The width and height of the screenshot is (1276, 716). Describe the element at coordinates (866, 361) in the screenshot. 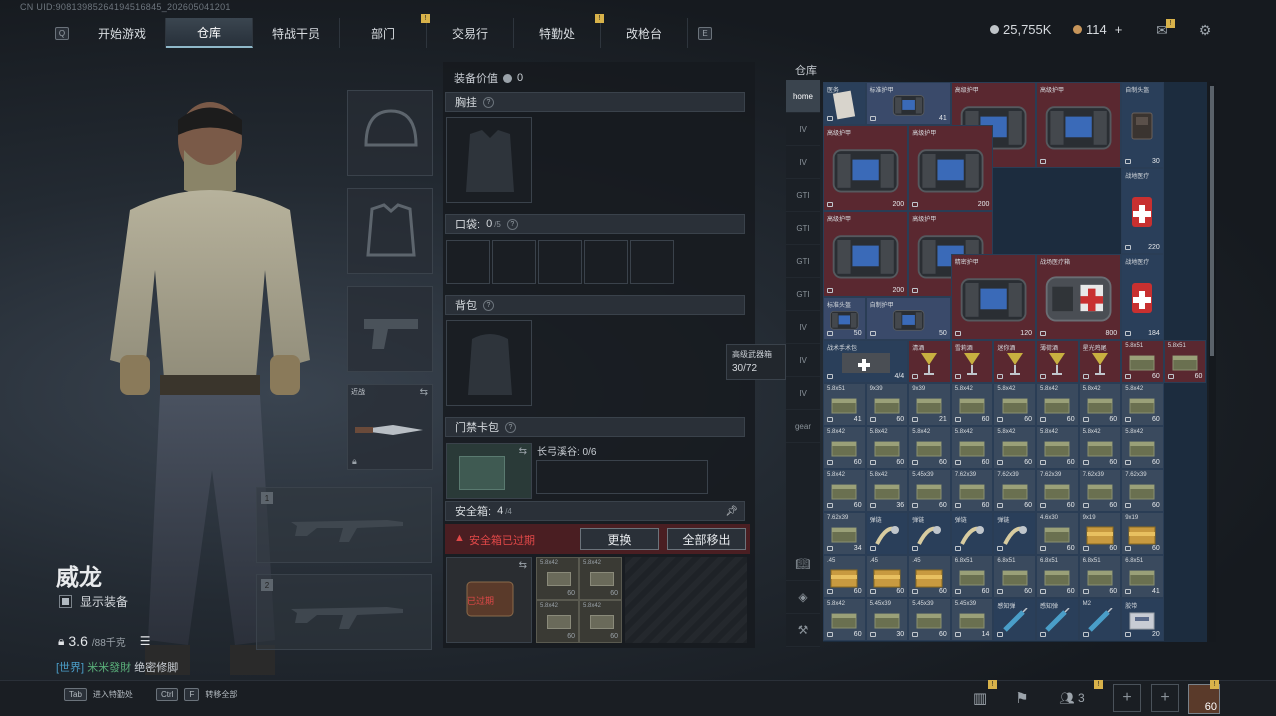

I see `inventory-item: 战术手术包 4/4` at that location.